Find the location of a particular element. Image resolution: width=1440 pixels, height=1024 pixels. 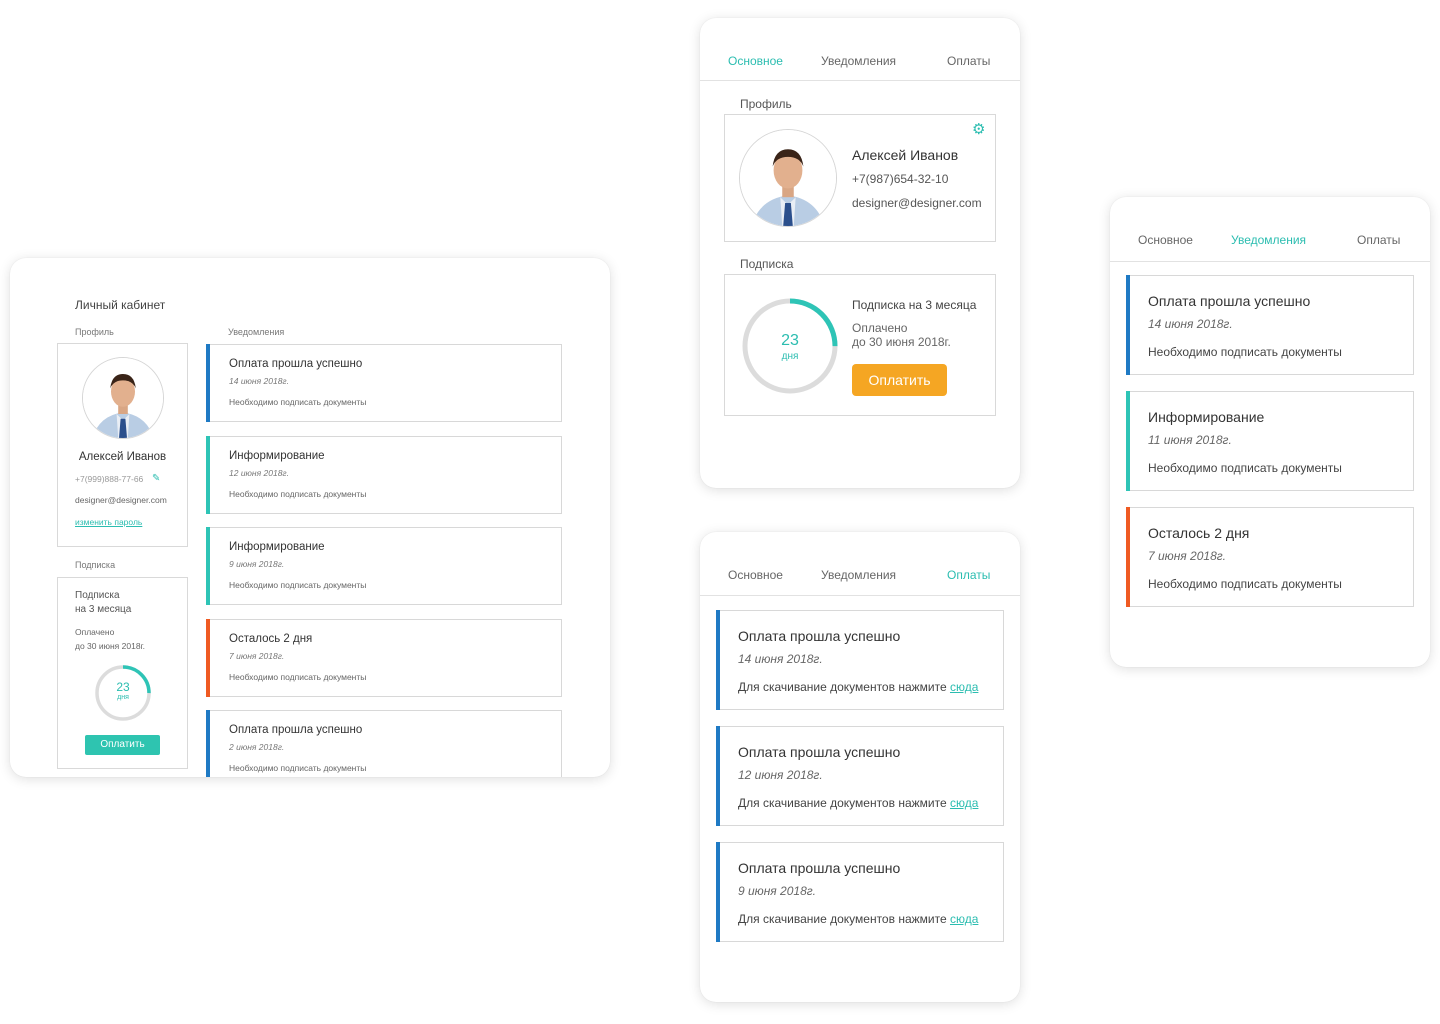

profile-section-label: Профиль is located at coordinates (766, 104).